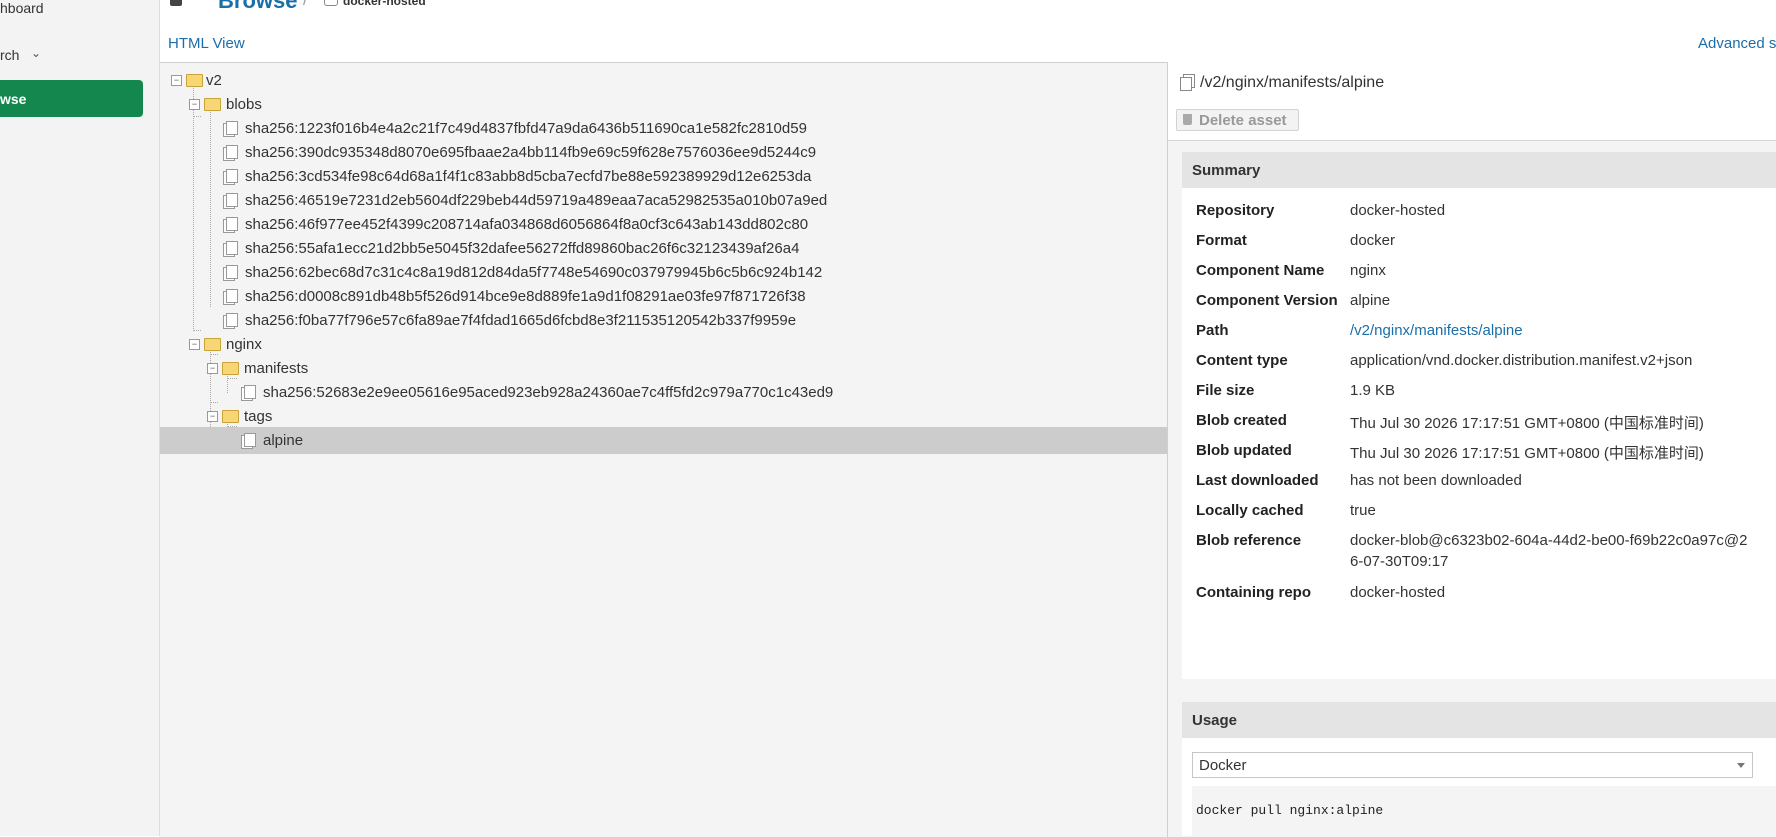  I want to click on tree-node-label: nginx, so click(244, 344).